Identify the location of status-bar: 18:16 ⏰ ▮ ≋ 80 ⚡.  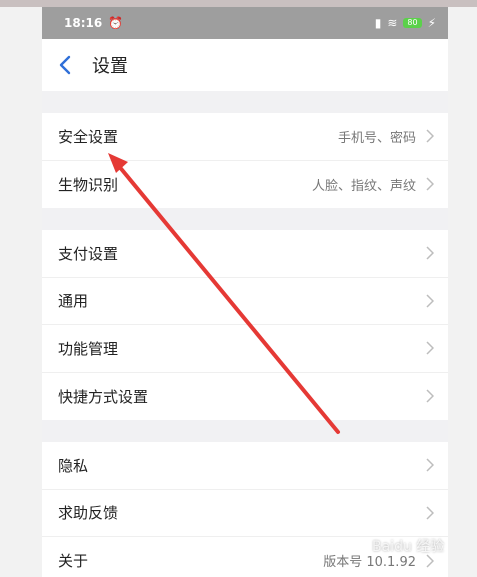
(245, 23).